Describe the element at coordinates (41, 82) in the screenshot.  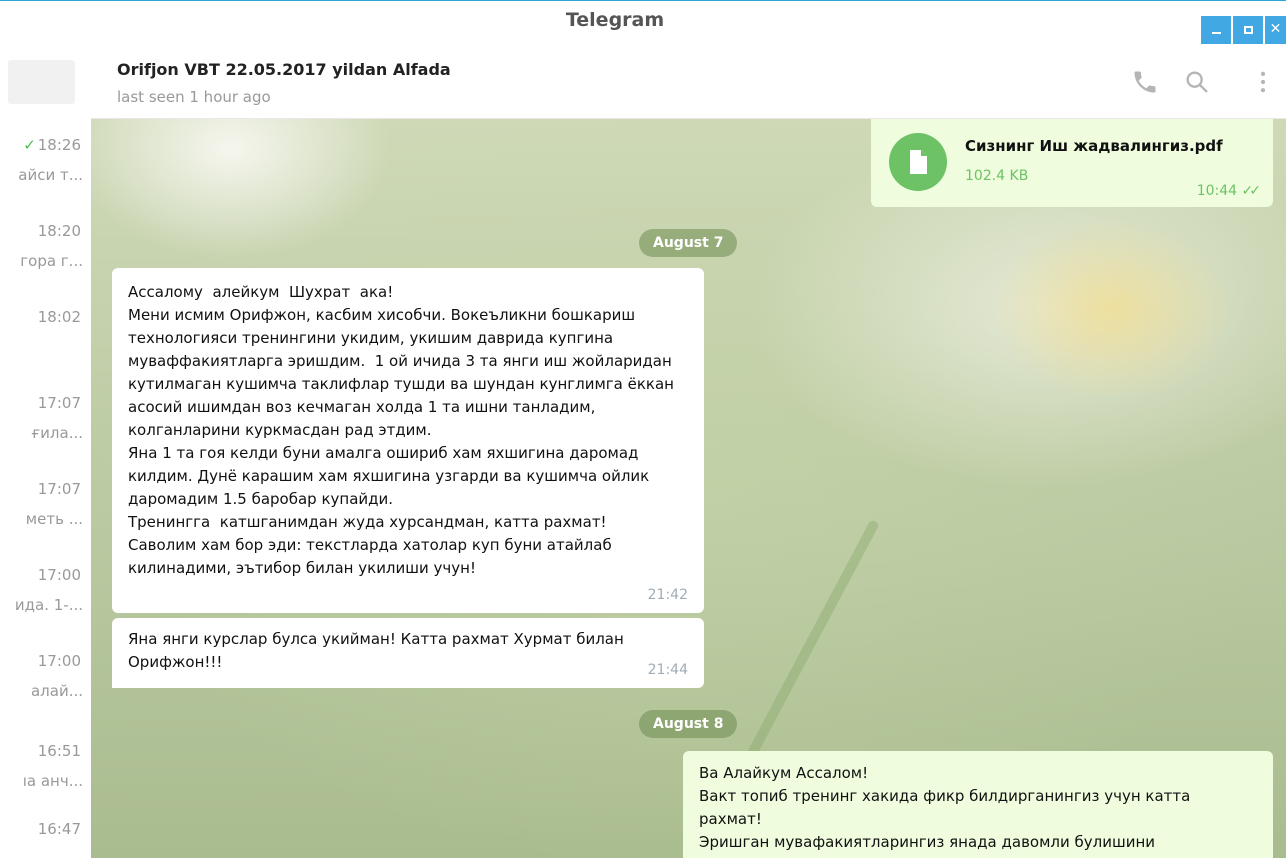
I see `search-input` at that location.